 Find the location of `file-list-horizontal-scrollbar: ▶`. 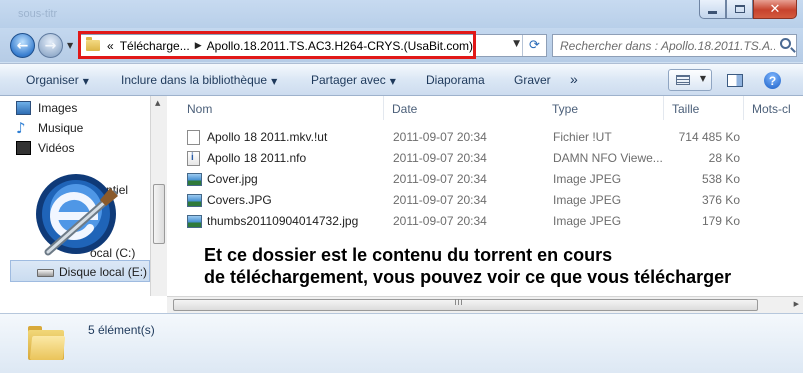

file-list-horizontal-scrollbar: ▶ is located at coordinates (485, 304).